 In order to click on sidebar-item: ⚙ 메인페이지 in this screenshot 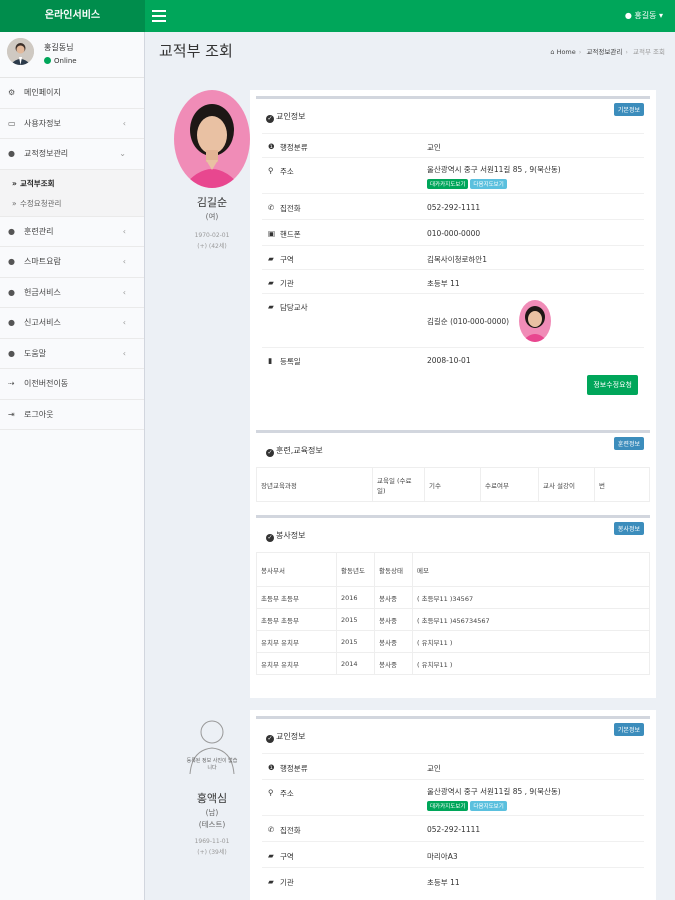, I will do `click(72, 93)`.